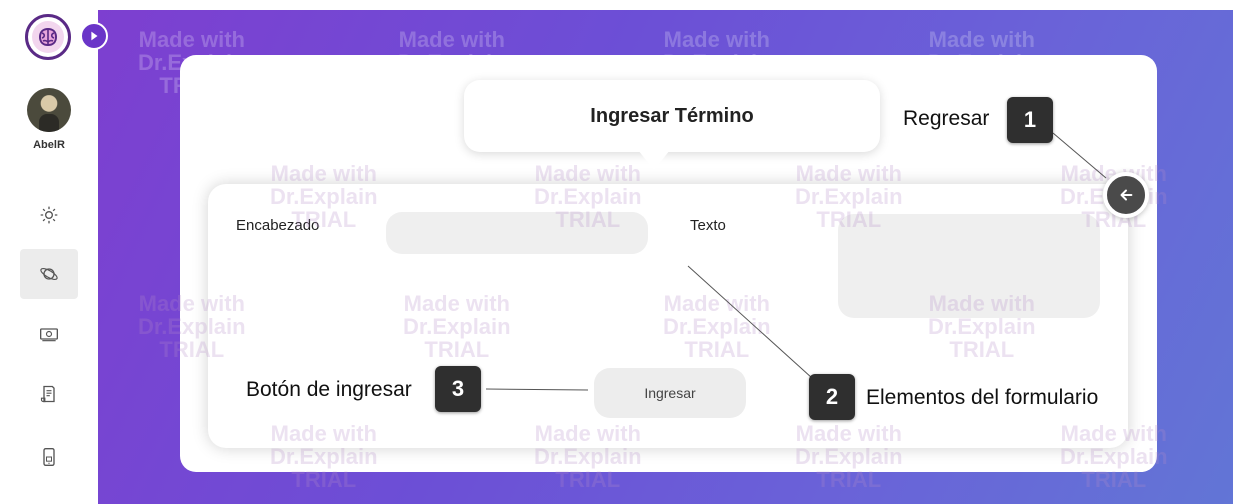 The image size is (1233, 504). I want to click on sidebar-item-money, so click(49, 334).